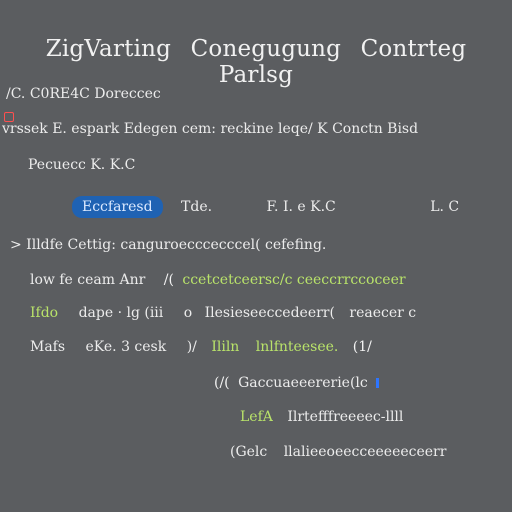 This screenshot has width=512, height=512. What do you see at coordinates (351, 280) in the screenshot?
I see `highlighted-text: ceeccrrccoceer` at bounding box center [351, 280].